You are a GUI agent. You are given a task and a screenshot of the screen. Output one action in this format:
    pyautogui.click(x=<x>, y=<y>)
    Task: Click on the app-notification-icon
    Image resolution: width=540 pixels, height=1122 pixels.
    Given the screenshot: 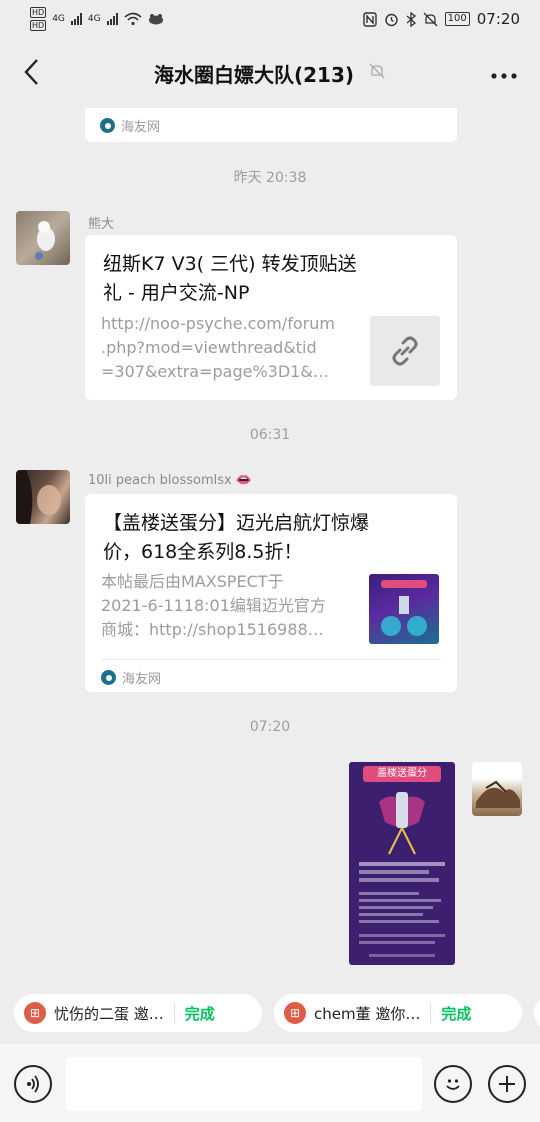 What is the action you would take?
    pyautogui.click(x=155, y=19)
    